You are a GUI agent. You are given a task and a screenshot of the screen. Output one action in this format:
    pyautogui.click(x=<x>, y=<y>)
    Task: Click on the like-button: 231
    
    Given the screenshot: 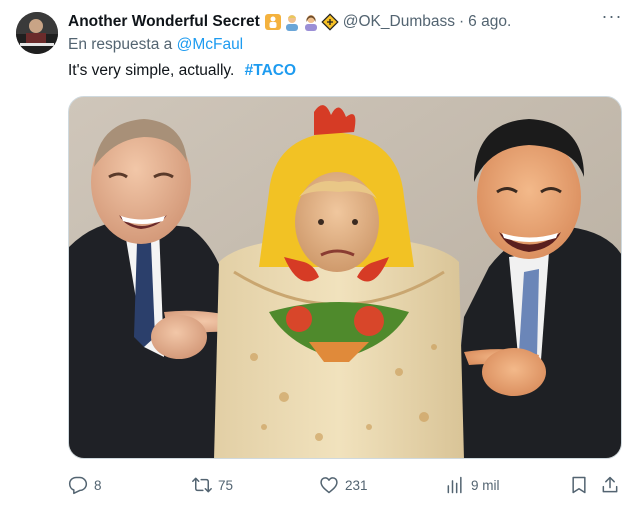 What is the action you would take?
    pyautogui.click(x=343, y=485)
    